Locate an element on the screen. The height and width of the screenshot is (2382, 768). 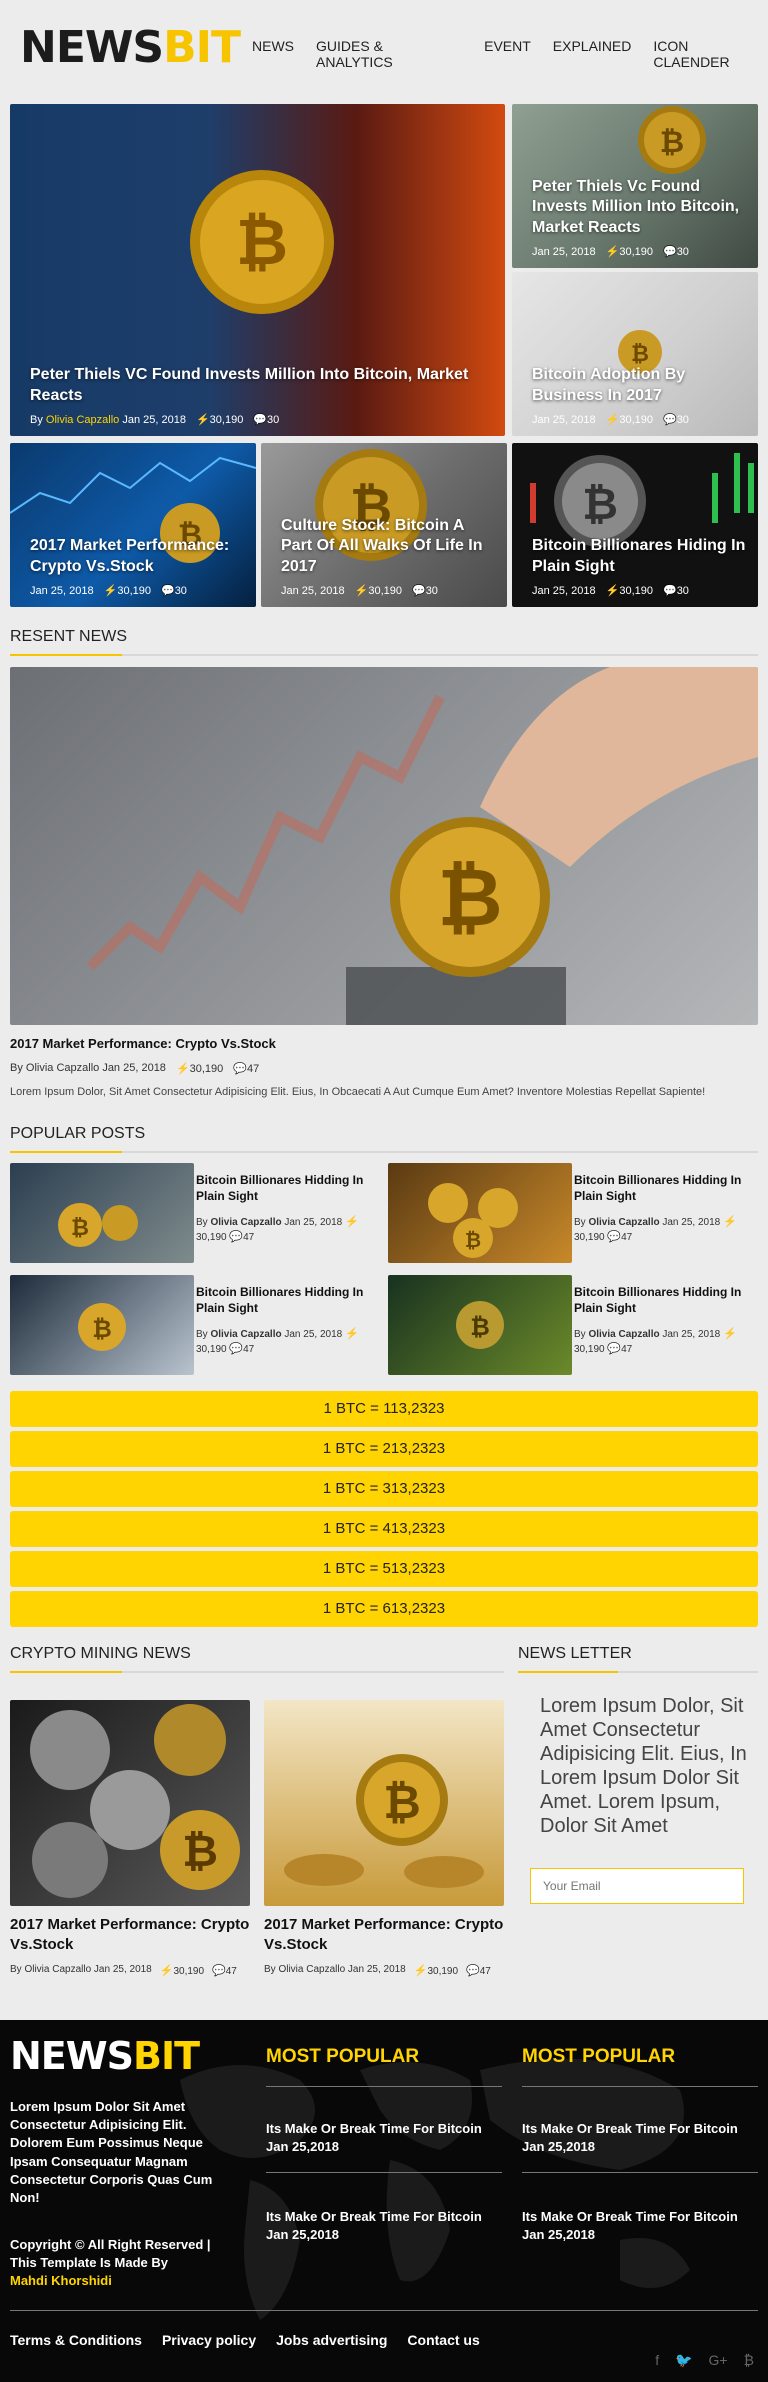
facebook-icon: f is located at coordinates (657, 2360).